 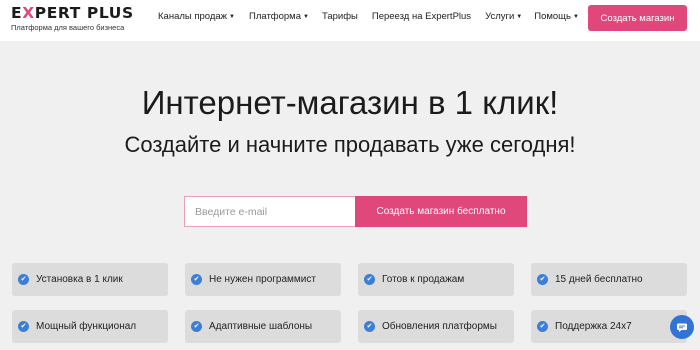 I want to click on feature-item: ✔ Обновления платформы, so click(x=436, y=326).